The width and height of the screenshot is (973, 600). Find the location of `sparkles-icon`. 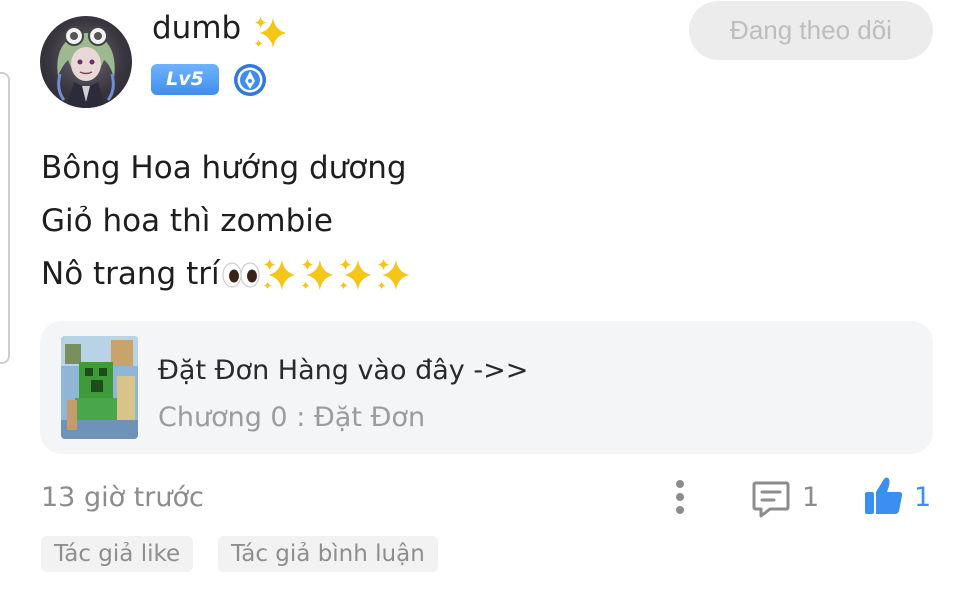

sparkles-icon is located at coordinates (270, 32).